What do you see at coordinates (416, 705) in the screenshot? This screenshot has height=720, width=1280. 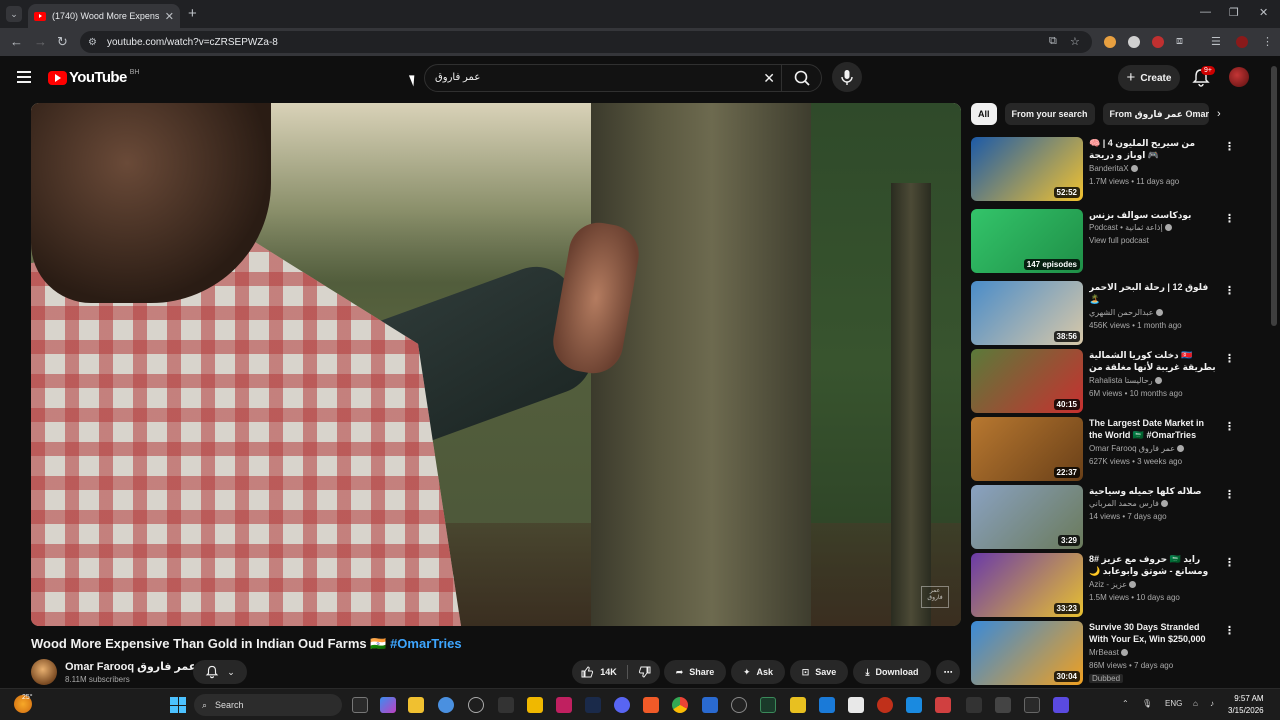 I see `file-explorer-icon` at bounding box center [416, 705].